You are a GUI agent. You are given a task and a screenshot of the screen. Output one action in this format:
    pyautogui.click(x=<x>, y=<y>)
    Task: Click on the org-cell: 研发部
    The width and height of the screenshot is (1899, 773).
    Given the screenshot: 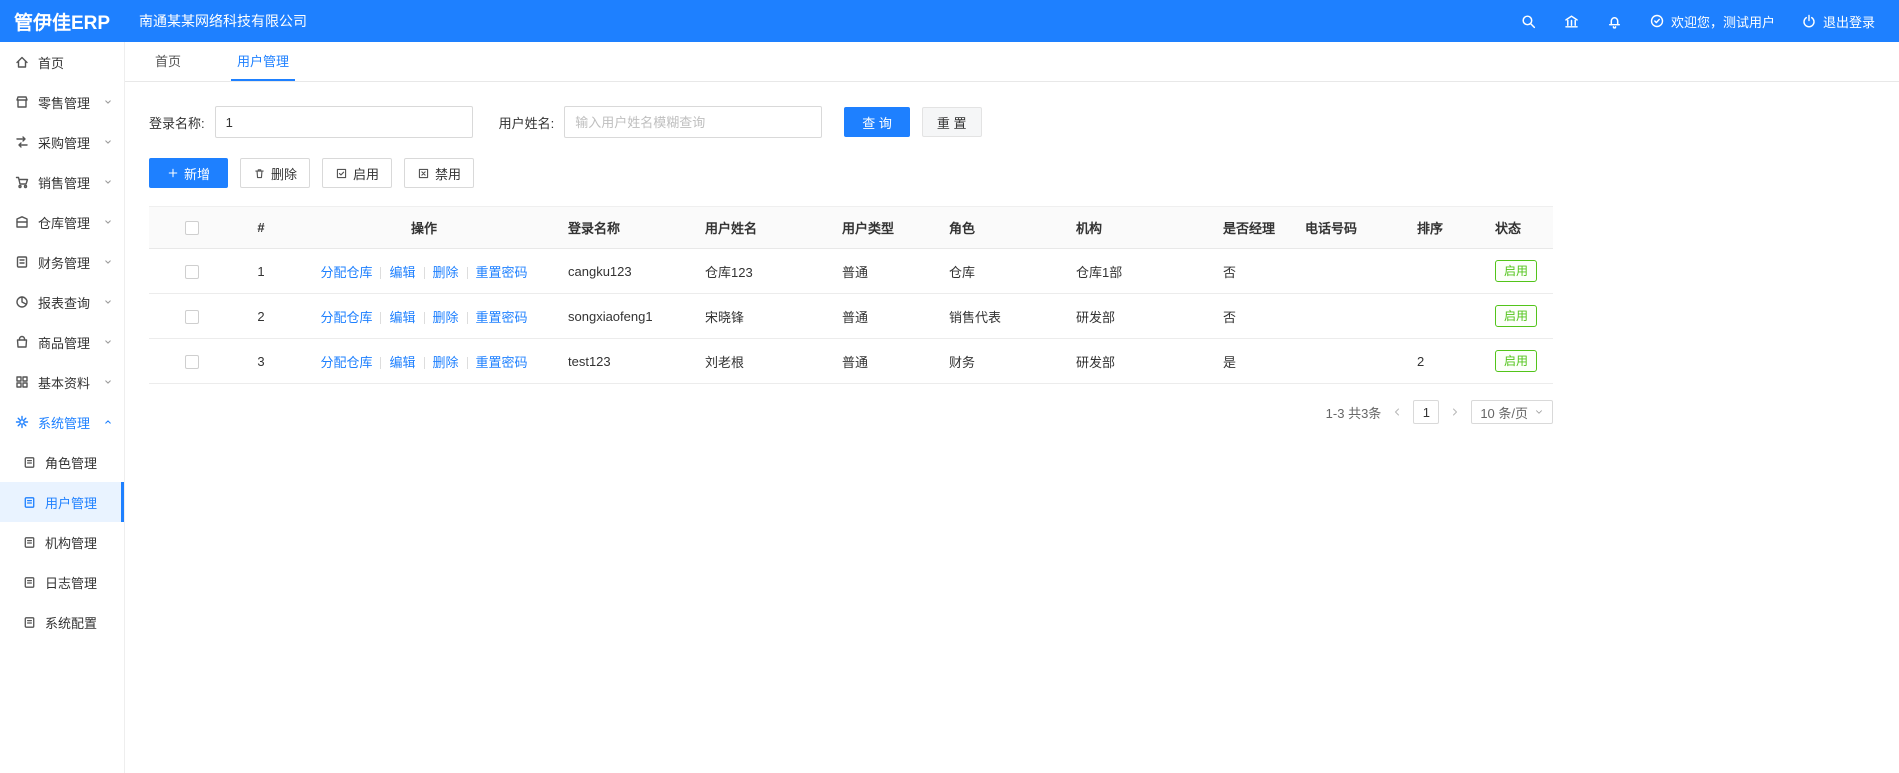 What is the action you would take?
    pyautogui.click(x=1141, y=316)
    